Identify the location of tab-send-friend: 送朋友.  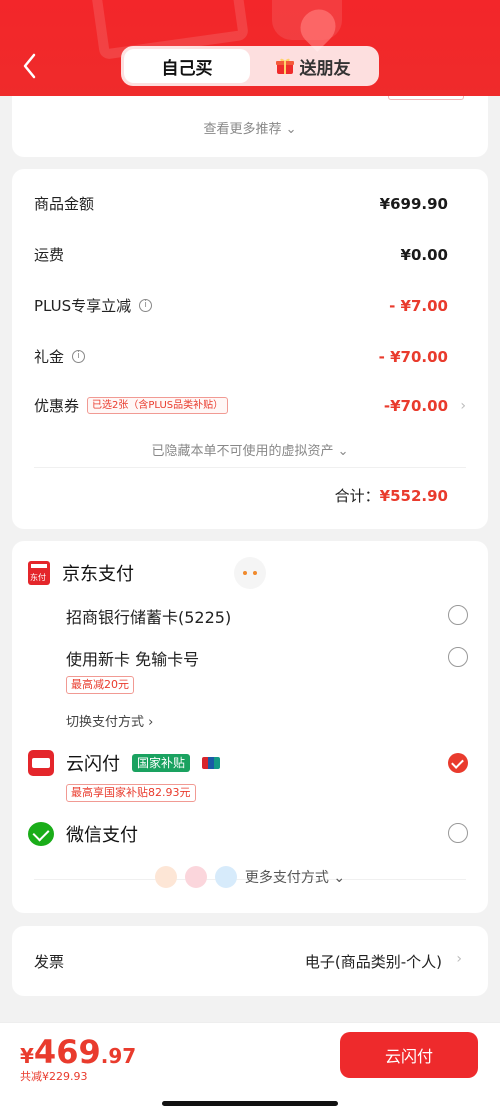
(313, 66).